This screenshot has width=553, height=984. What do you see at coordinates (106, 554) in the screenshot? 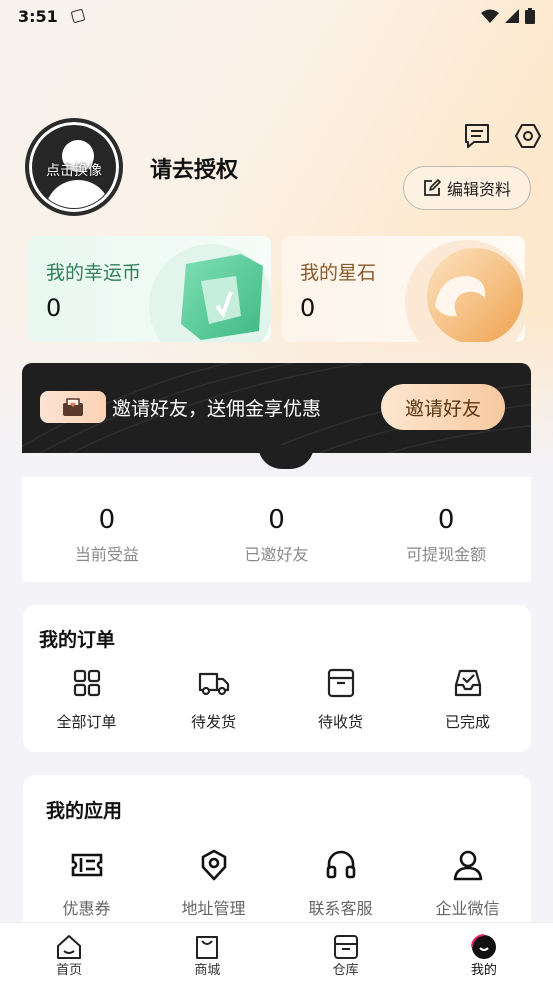
I see `earnings-label: 当前受益` at bounding box center [106, 554].